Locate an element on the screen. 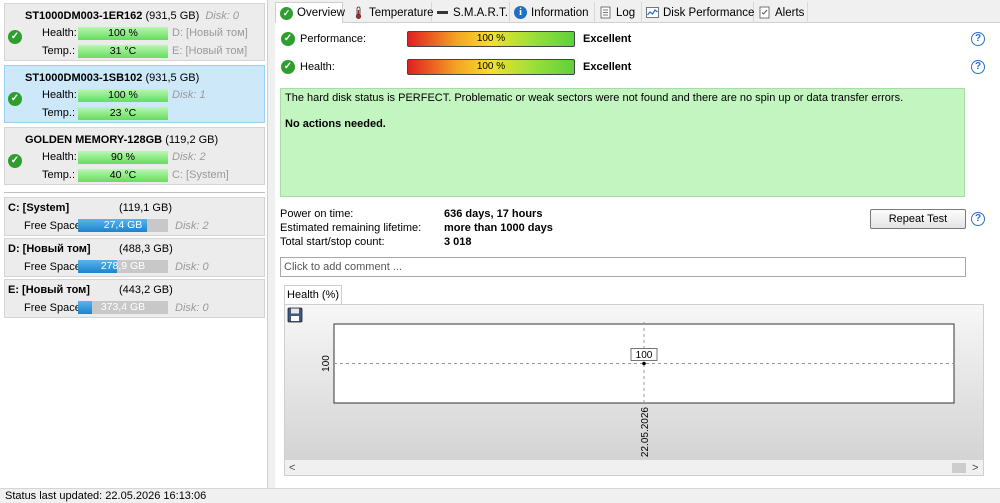 Image resolution: width=1000 pixels, height=503 pixels. status-bar: Status last updated: 22.05.2026 16:13:06 is located at coordinates (500, 495).